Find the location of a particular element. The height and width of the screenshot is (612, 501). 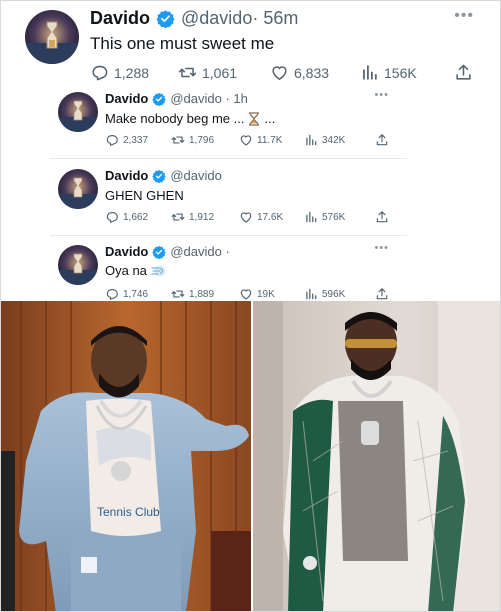

view-count: 156K is located at coordinates (400, 72).